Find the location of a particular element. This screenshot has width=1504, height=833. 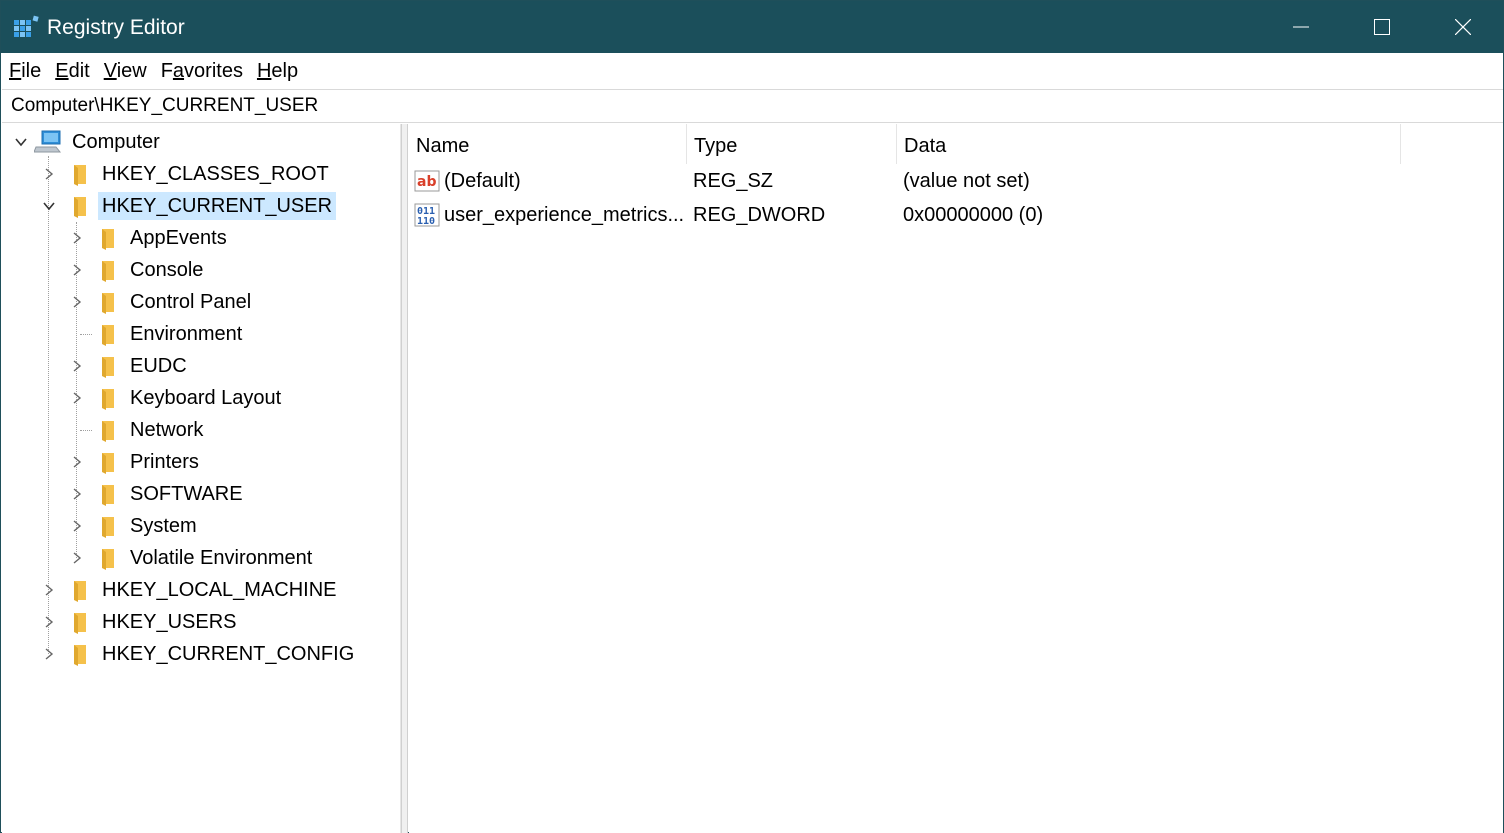

column-header-type: Type is located at coordinates (792, 144).